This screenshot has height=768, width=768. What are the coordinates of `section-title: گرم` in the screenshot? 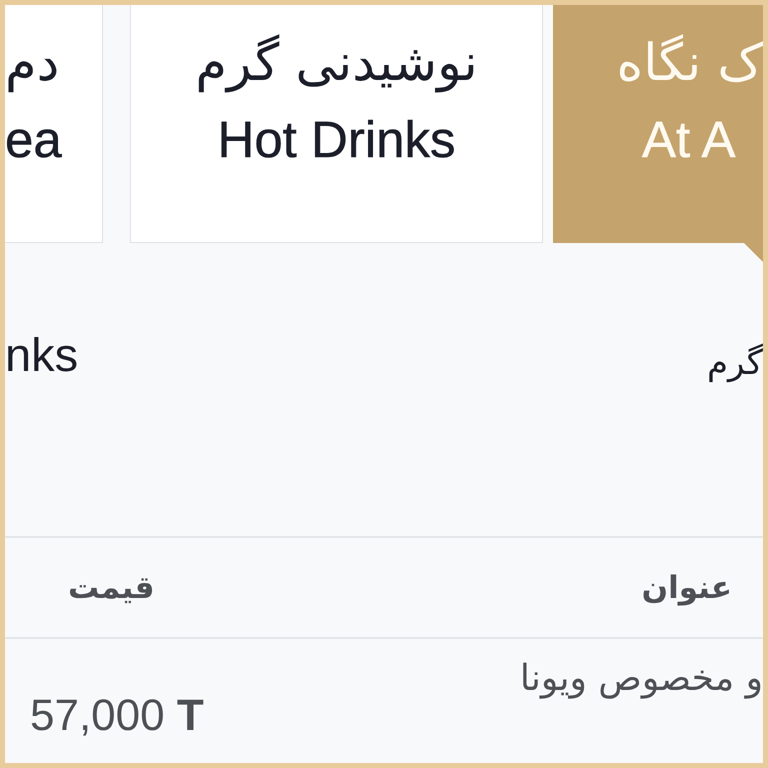 It's located at (735, 363).